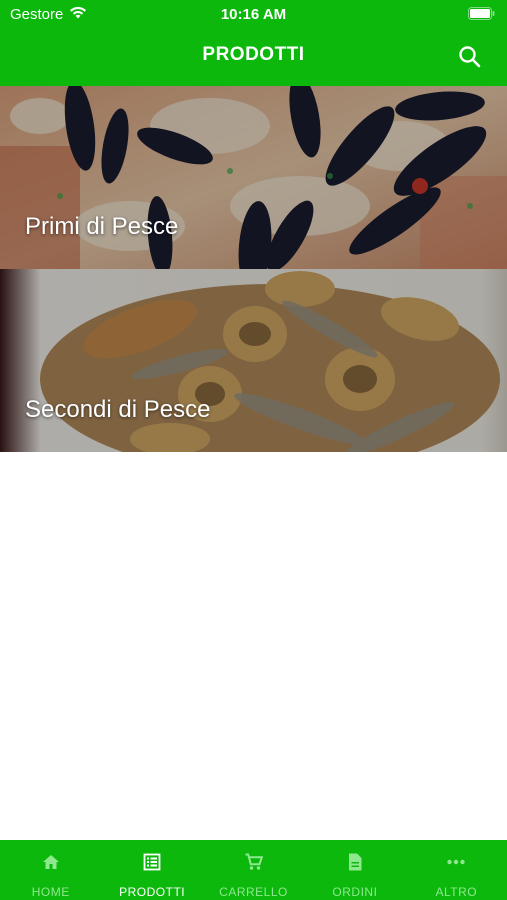 This screenshot has width=507, height=900. What do you see at coordinates (355, 892) in the screenshot?
I see `tab-label: ORDINI` at bounding box center [355, 892].